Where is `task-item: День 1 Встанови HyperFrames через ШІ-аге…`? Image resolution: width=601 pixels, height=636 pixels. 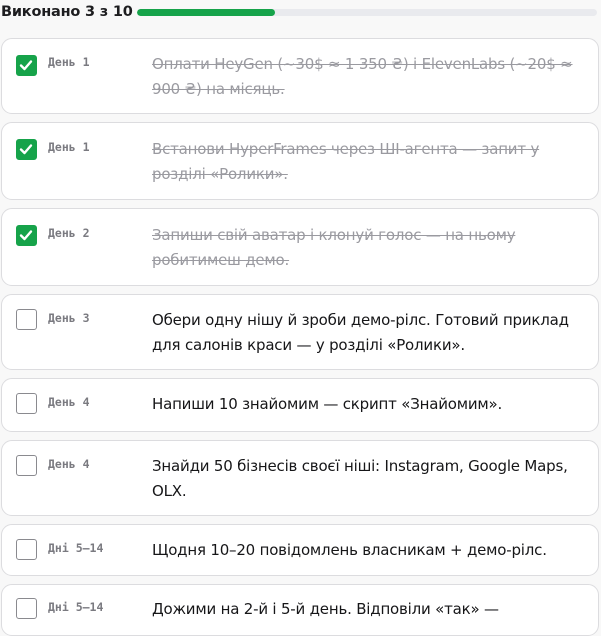 task-item: День 1 Встанови HyperFrames через ШІ-аге… is located at coordinates (300, 161).